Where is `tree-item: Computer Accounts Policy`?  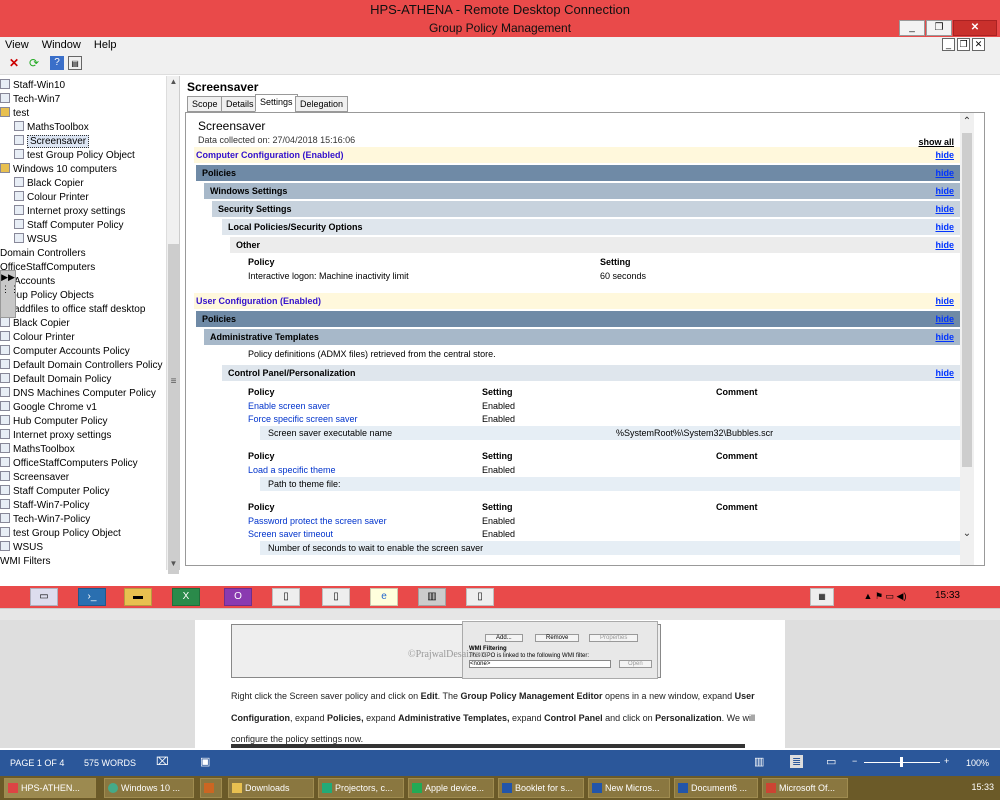 tree-item: Computer Accounts Policy is located at coordinates (65, 352).